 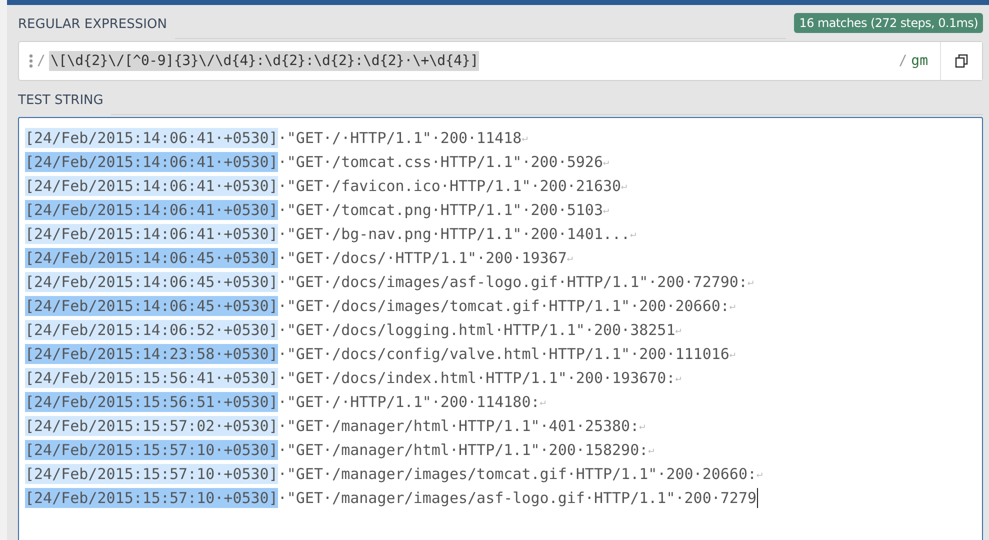 I want to click on log-text: ·"GET·/·HTTP/1.1"·200·11418, so click(x=400, y=138).